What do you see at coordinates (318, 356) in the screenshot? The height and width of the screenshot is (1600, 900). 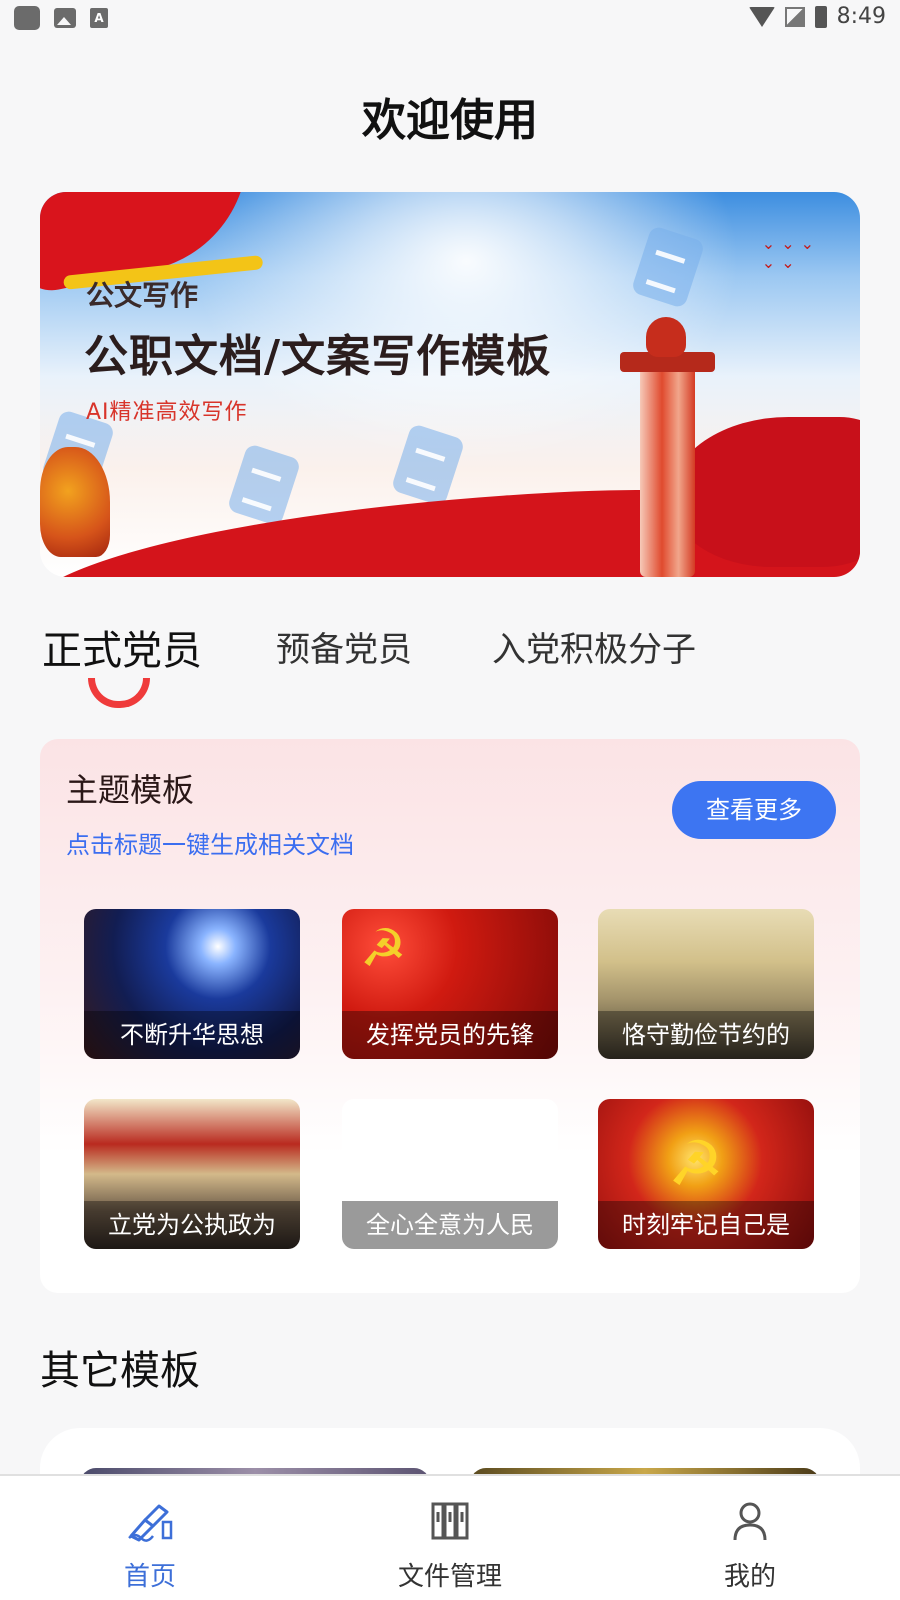 I see `banner-title: 公职文档/文案写作模板` at bounding box center [318, 356].